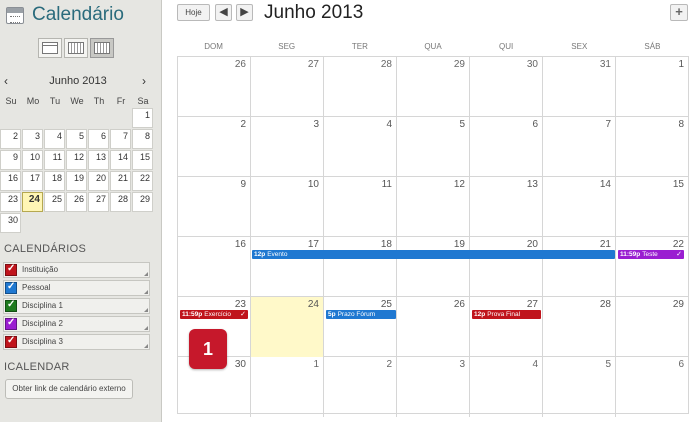 Image resolution: width=693 pixels, height=422 pixels. I want to click on mini-calendar-day: 18, so click(54, 181).